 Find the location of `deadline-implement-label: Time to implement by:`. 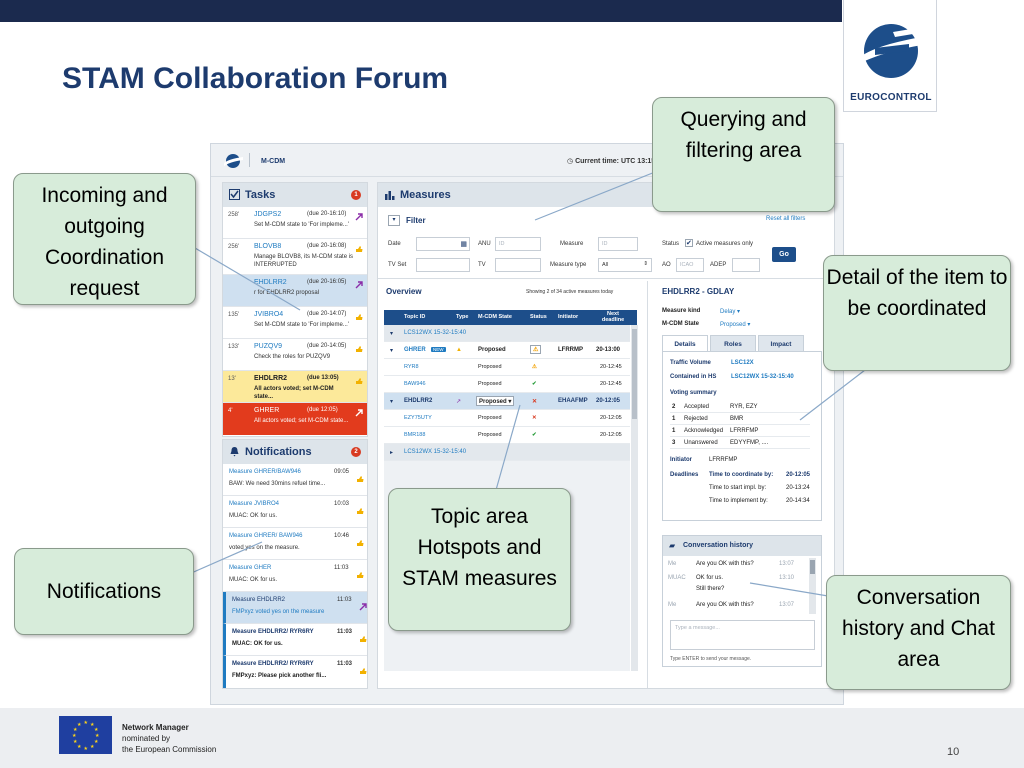

deadline-implement-label: Time to implement by: is located at coordinates (738, 501).